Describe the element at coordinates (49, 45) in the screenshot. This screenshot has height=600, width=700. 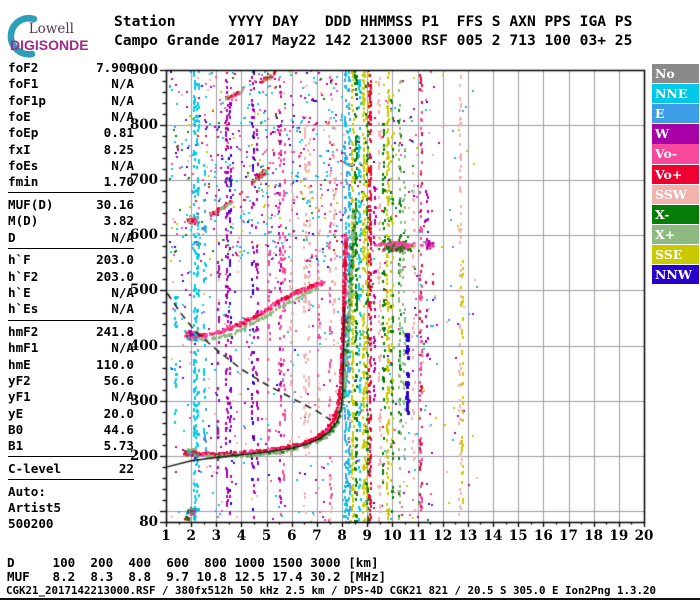
I see `logo-digisonde-text: DIGISONDE` at that location.